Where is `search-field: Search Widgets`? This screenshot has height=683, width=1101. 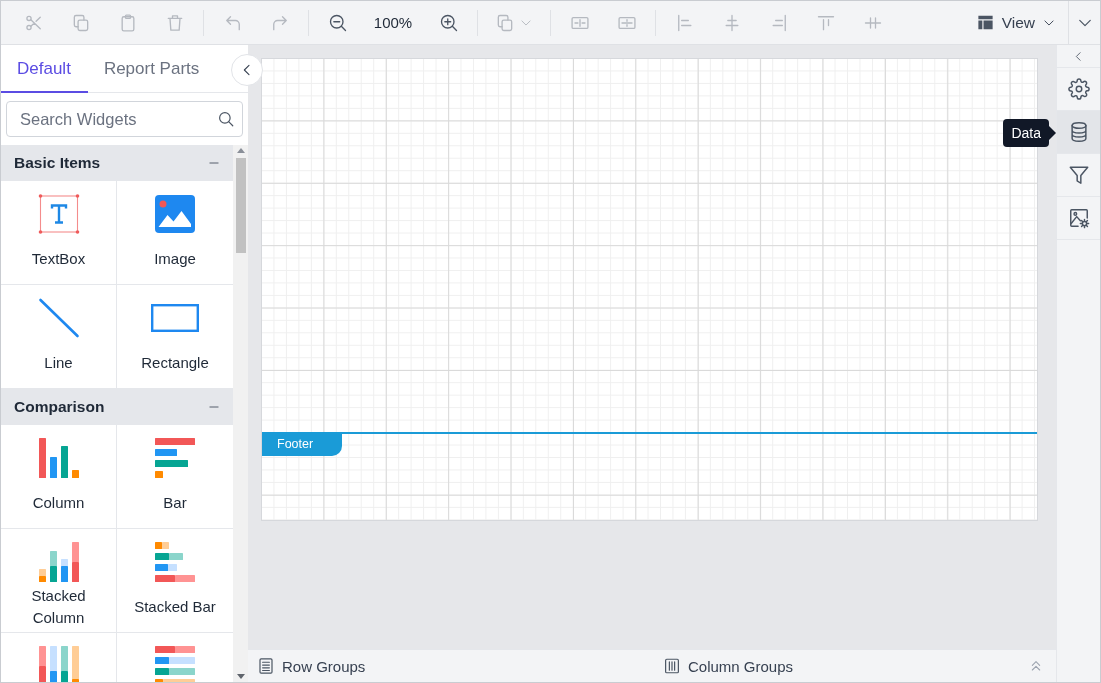 search-field: Search Widgets is located at coordinates (124, 119).